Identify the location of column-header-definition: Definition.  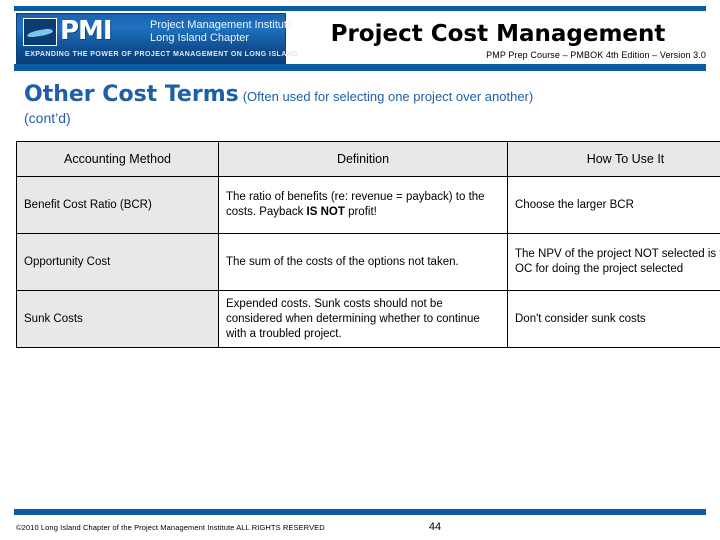
(363, 159).